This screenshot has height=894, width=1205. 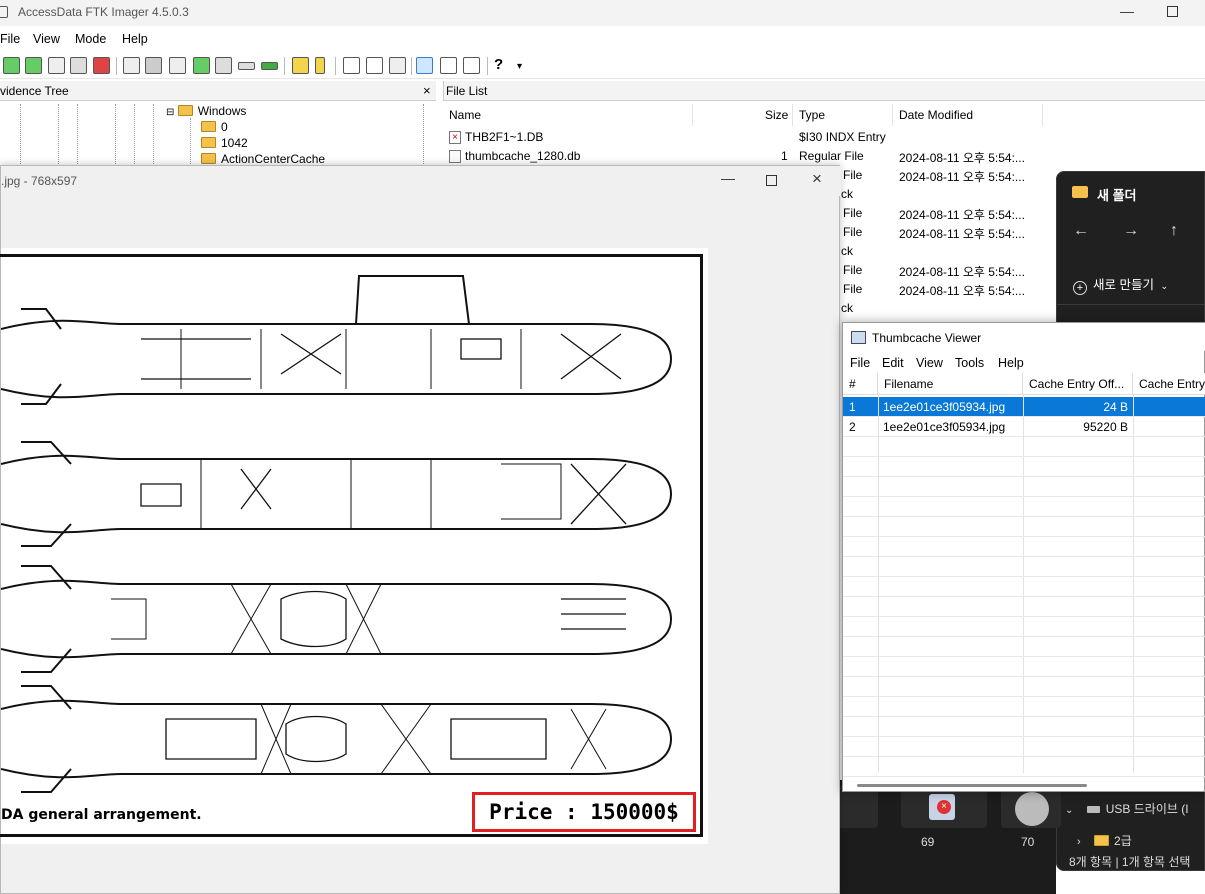 What do you see at coordinates (944, 427) in the screenshot?
I see `row-filename: 1ee2e01ce3f05934.jpg` at bounding box center [944, 427].